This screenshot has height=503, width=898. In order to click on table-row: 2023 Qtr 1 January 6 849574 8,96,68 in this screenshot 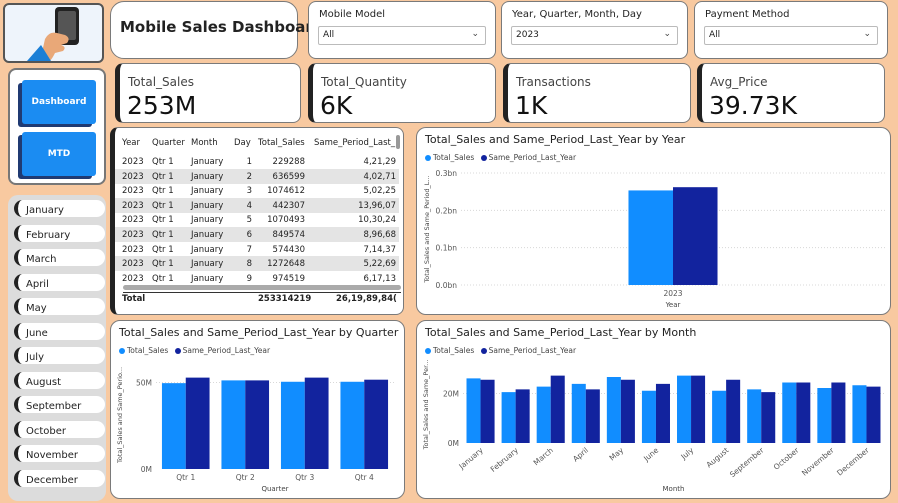, I will do `click(257, 234)`.